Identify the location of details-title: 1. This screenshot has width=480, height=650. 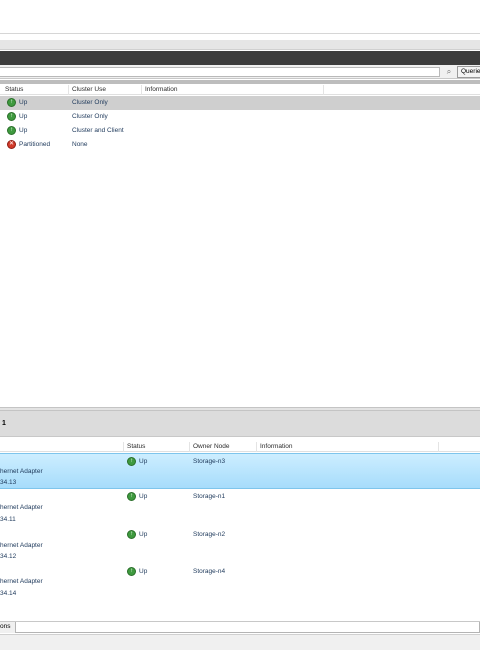
(4, 423).